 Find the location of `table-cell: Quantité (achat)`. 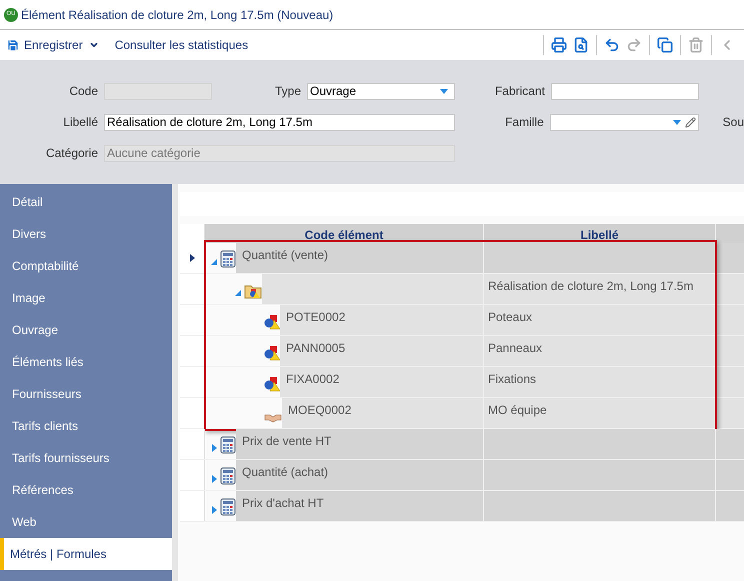

table-cell: Quantité (achat) is located at coordinates (360, 475).